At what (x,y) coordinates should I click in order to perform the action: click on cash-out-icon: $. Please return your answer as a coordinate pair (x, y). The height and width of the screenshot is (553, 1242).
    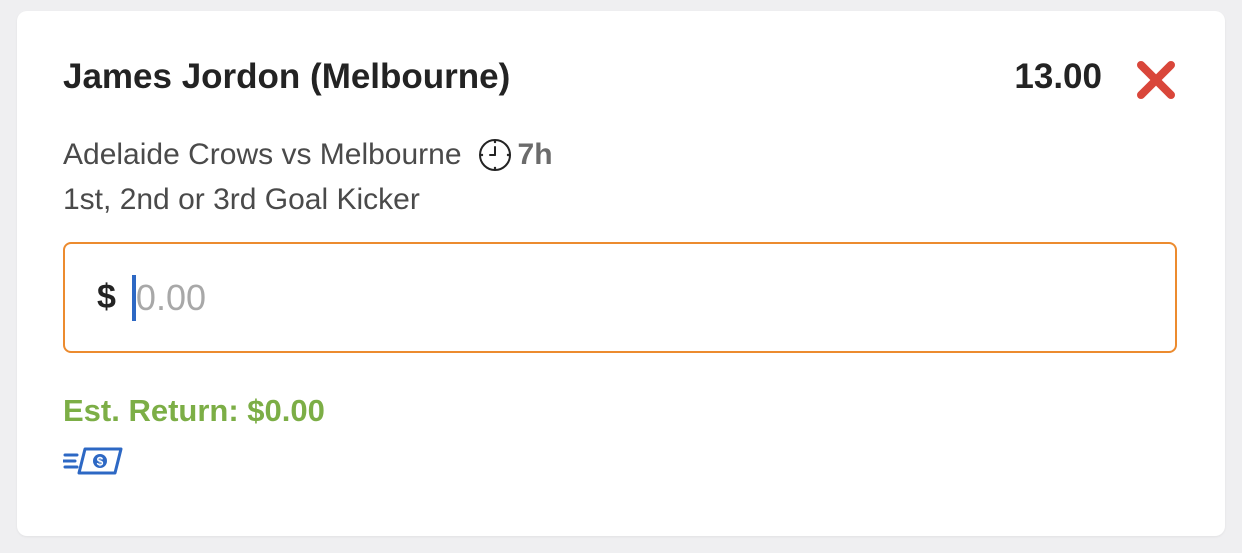
    Looking at the image, I should click on (93, 461).